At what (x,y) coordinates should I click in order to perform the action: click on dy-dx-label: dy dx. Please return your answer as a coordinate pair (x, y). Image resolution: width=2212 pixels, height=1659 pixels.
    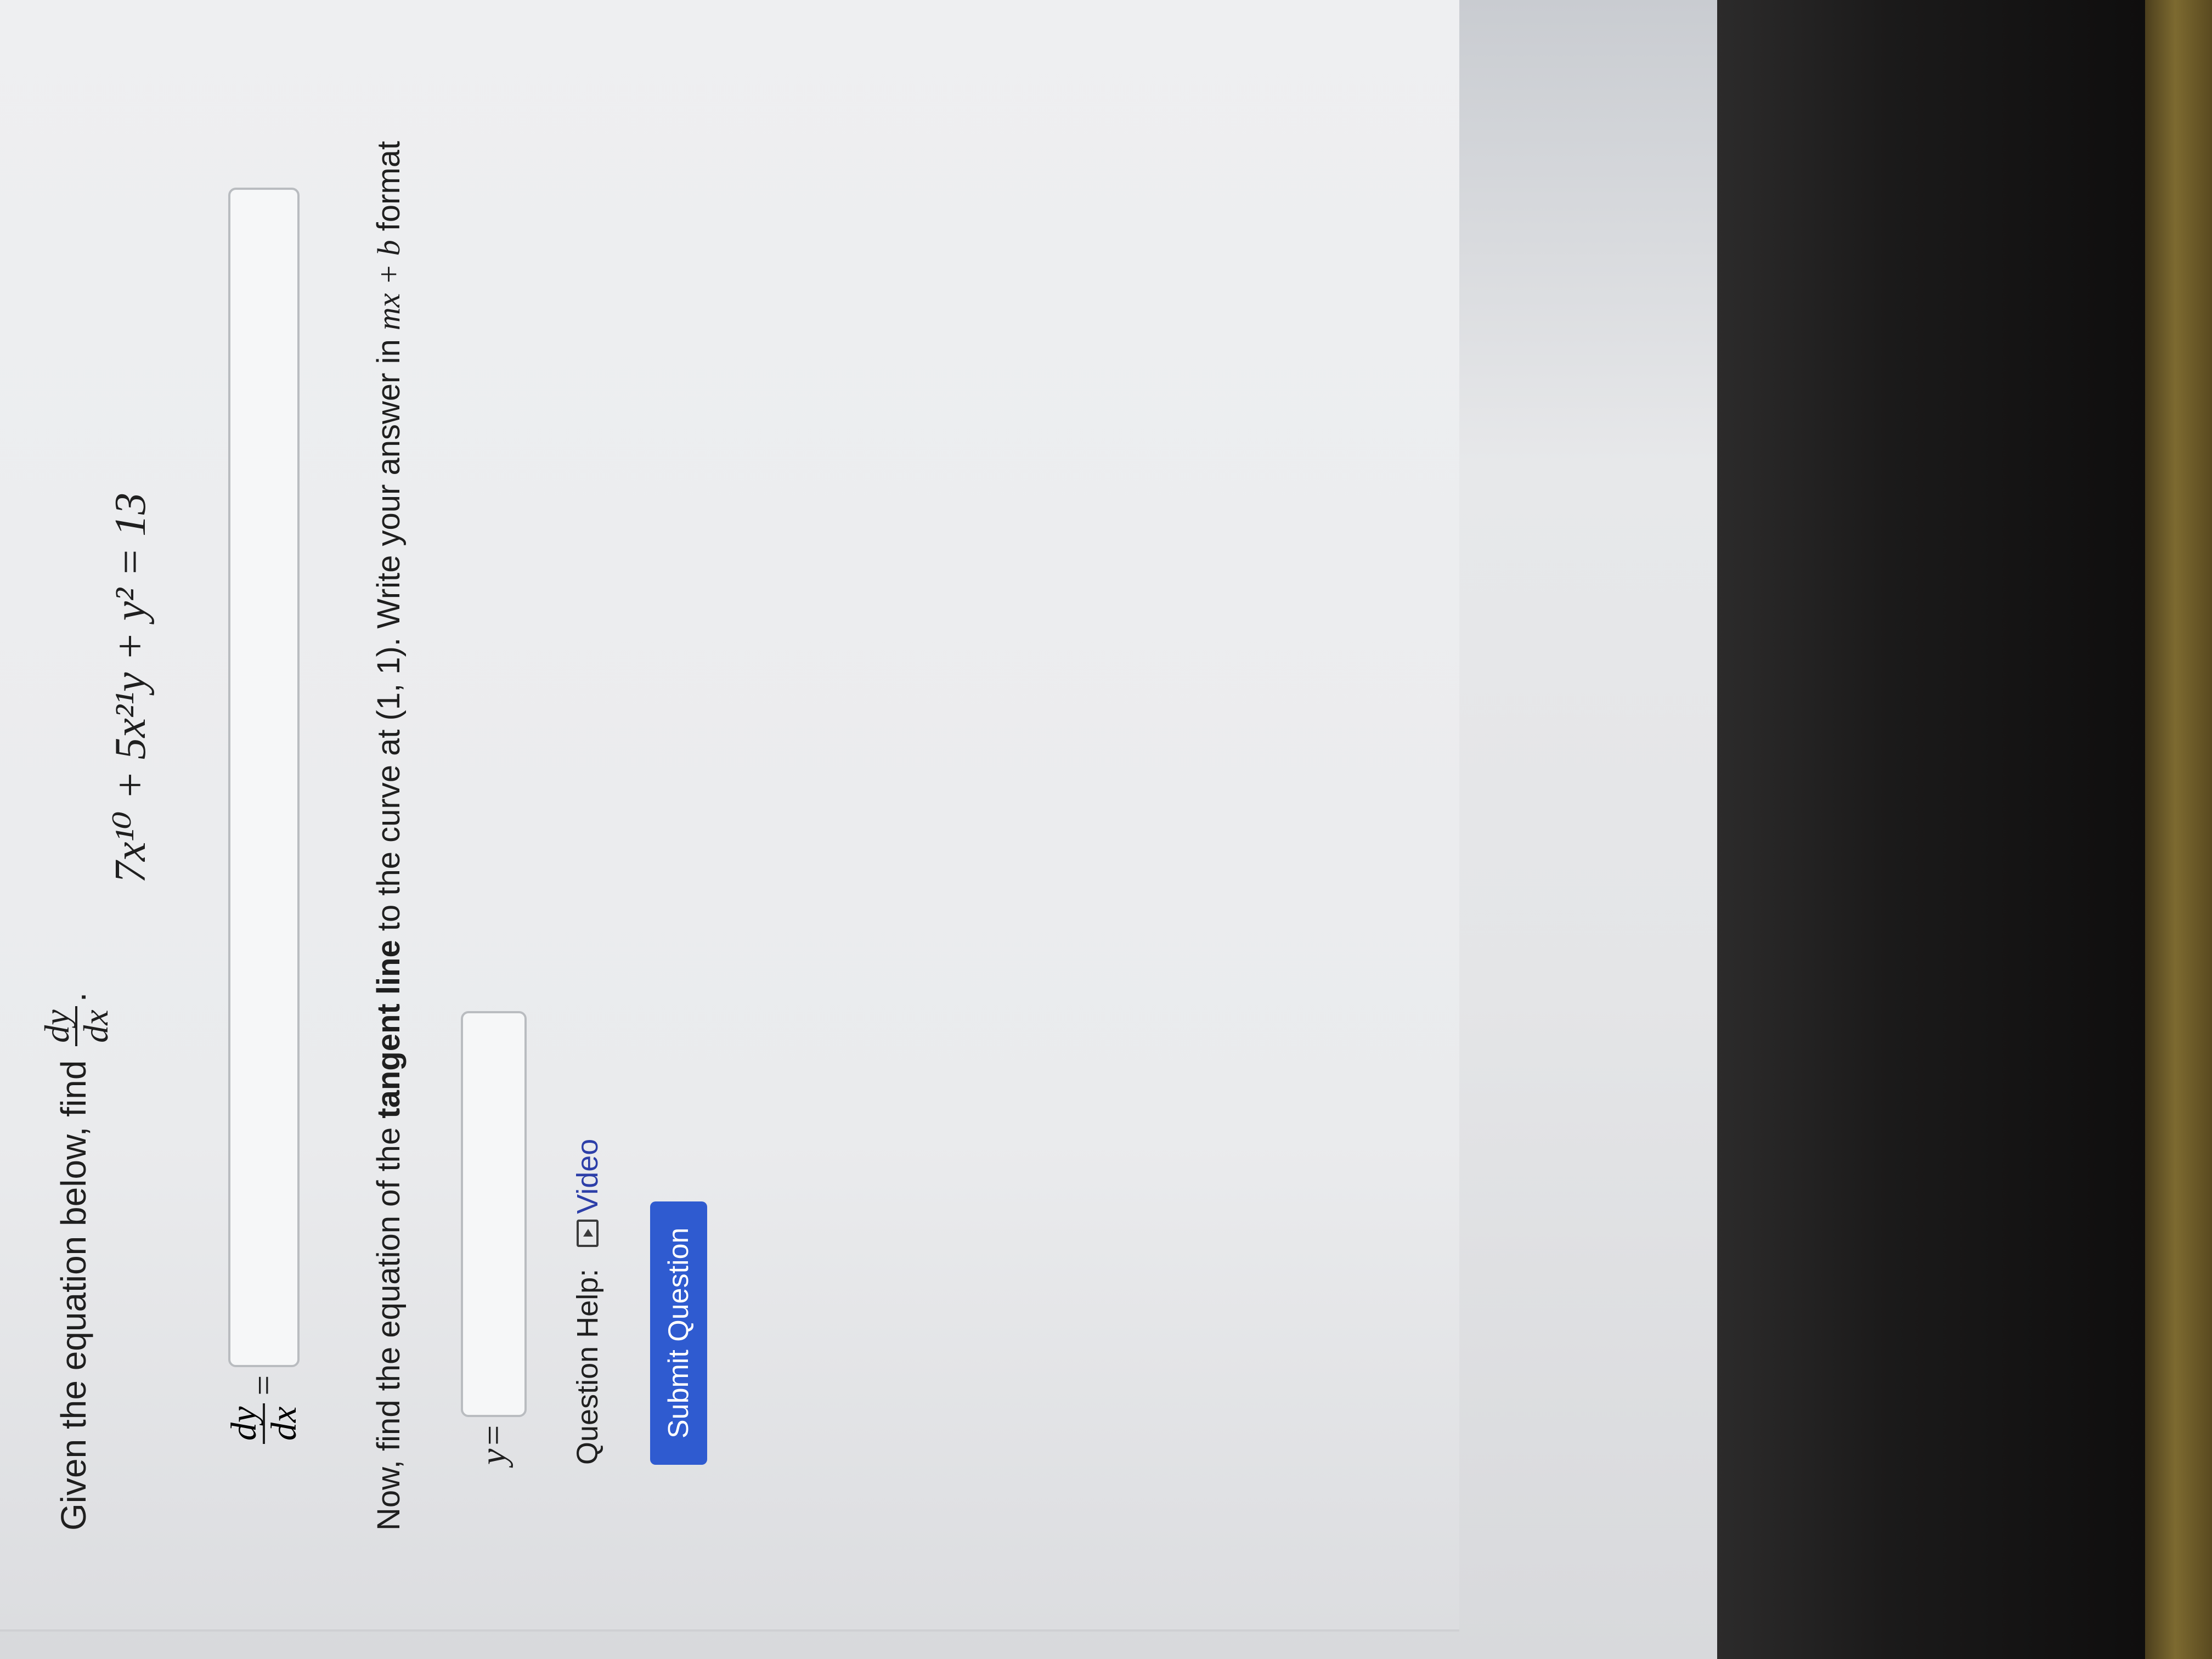
    Looking at the image, I should click on (264, 1424).